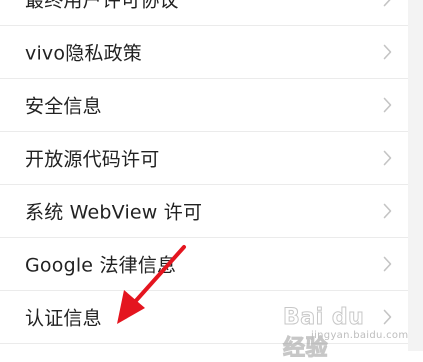 The image size is (423, 362). I want to click on watermark-sub: jingyan.baidu.com, so click(360, 335).